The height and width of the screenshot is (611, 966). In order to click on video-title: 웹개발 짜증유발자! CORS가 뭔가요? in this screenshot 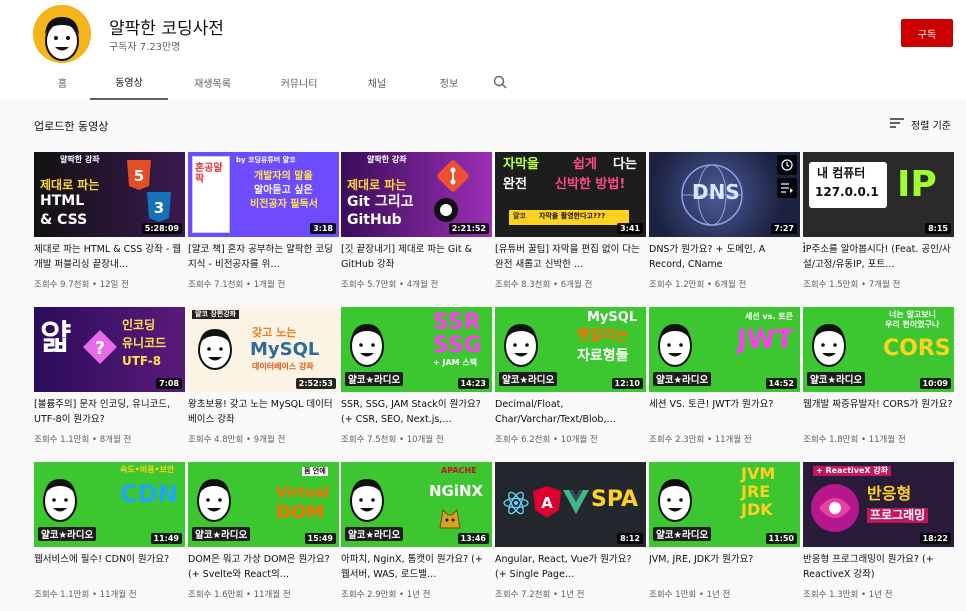, I will do `click(878, 412)`.